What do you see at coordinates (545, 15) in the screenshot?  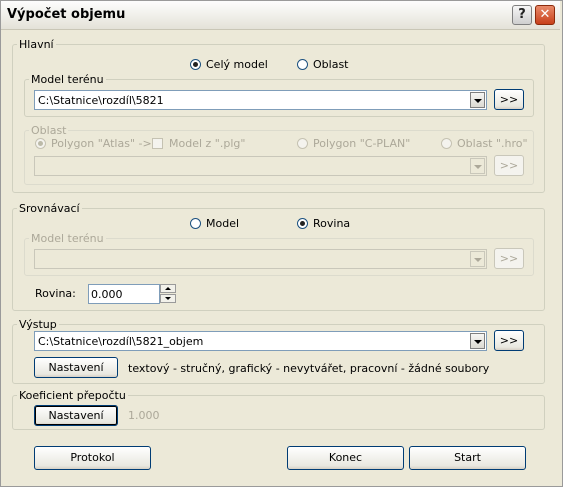 I see `close-button: ✕` at bounding box center [545, 15].